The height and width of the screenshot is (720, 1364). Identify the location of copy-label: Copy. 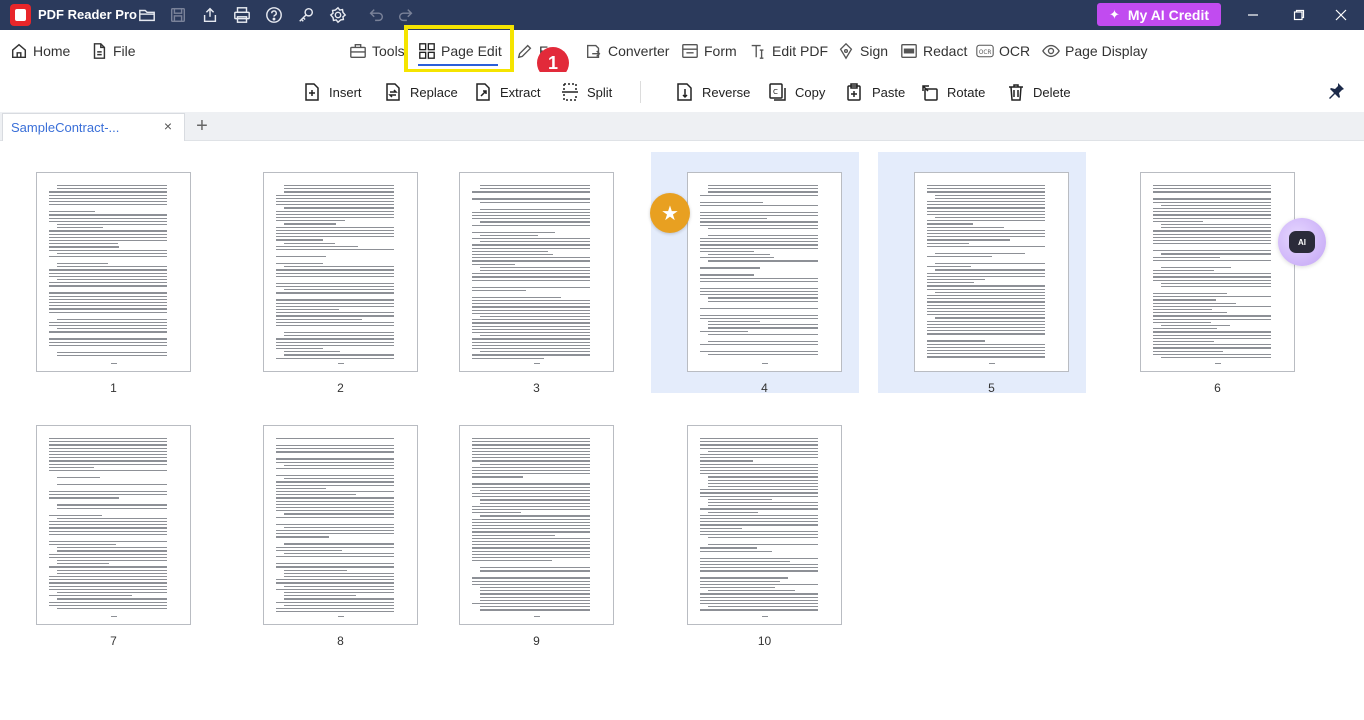
(810, 92).